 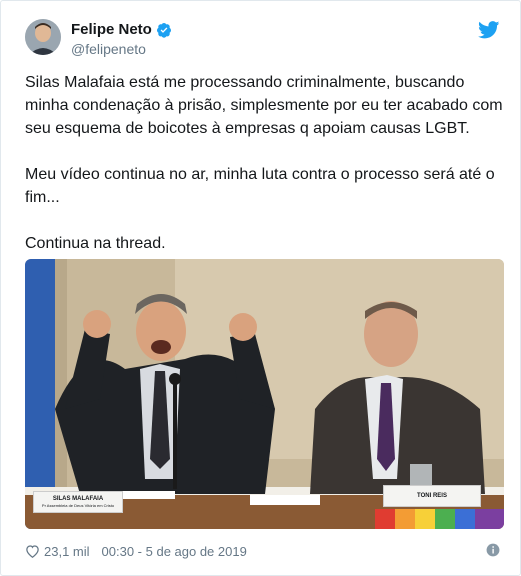 What do you see at coordinates (67, 551) in the screenshot?
I see `like-count: 23,1 mil` at bounding box center [67, 551].